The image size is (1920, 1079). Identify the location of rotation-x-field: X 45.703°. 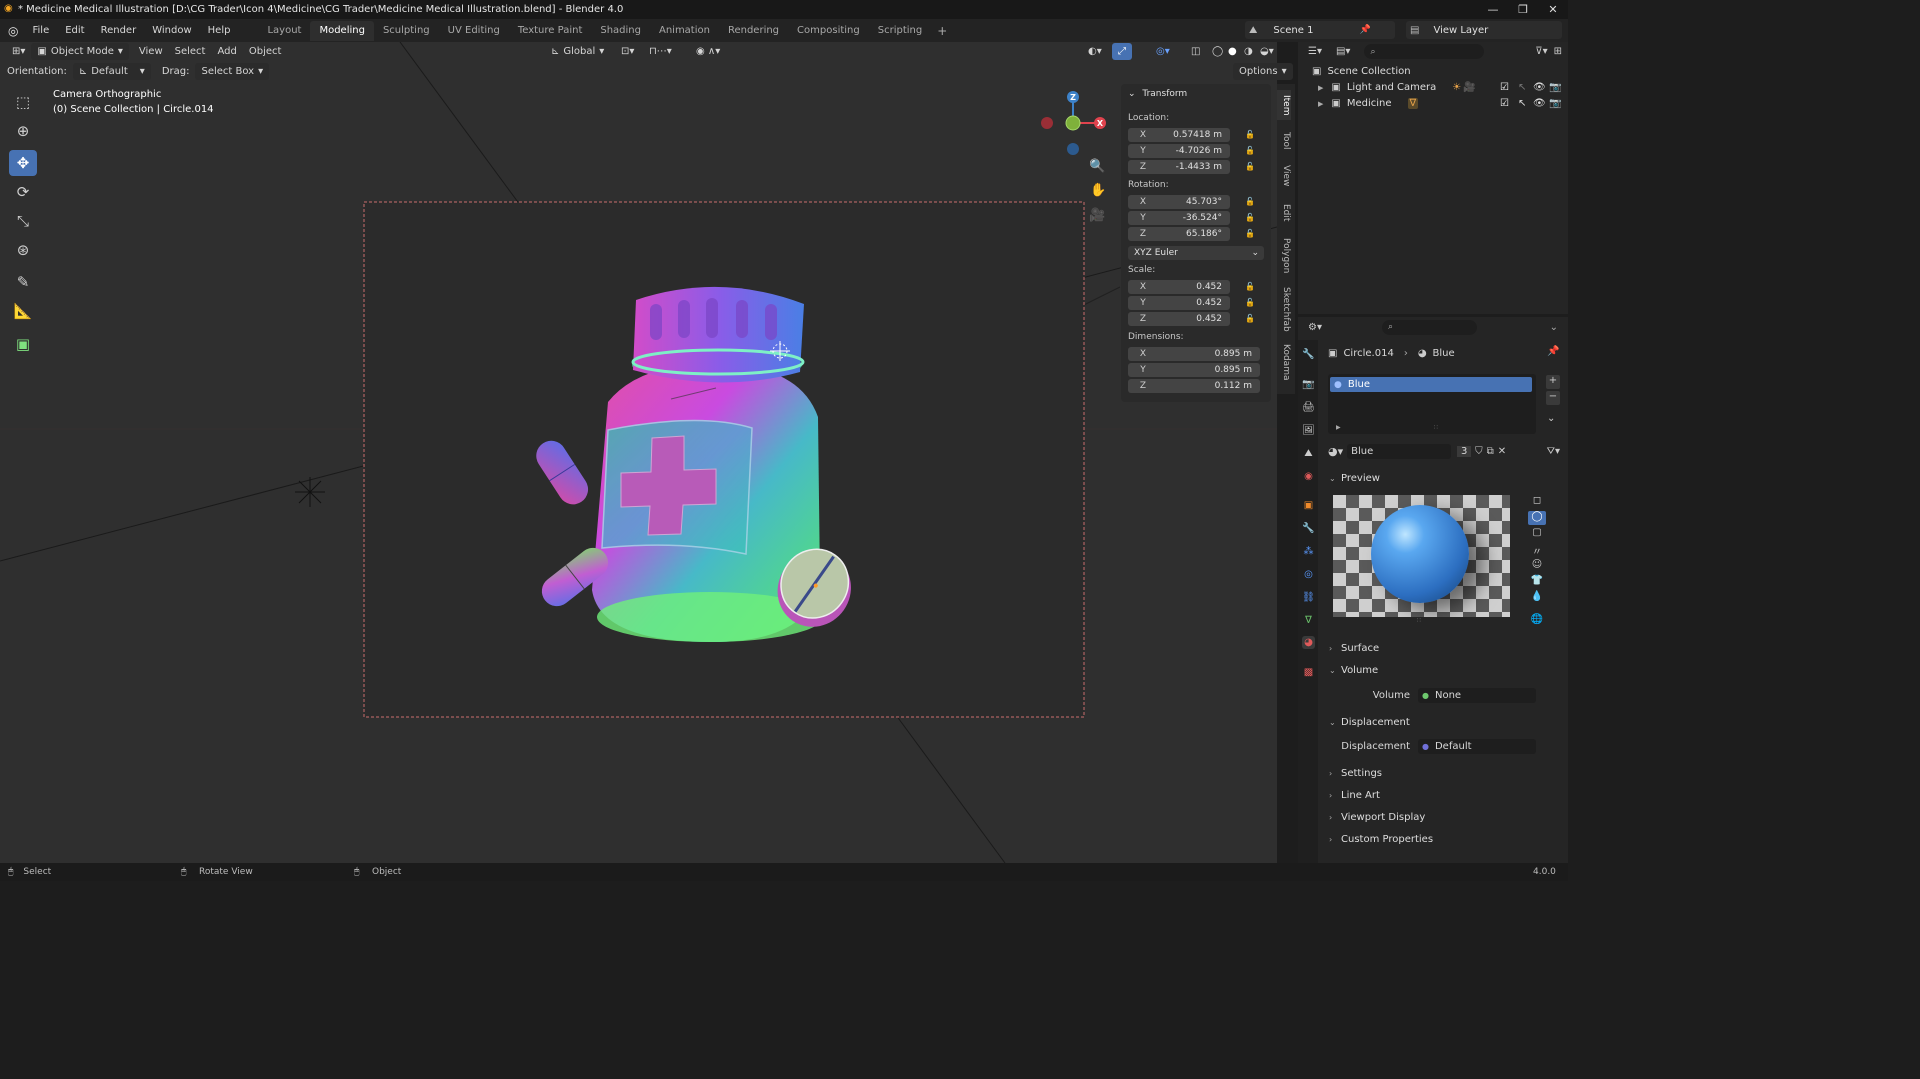
(1179, 202).